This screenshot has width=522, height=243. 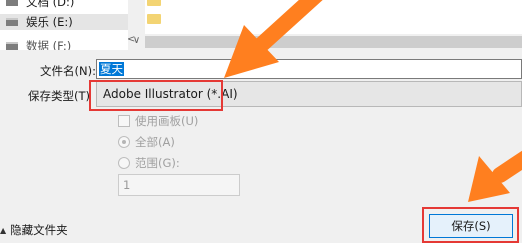 I want to click on hide-folders-toggle: ▲ 隐藏文件夹, so click(x=34, y=230).